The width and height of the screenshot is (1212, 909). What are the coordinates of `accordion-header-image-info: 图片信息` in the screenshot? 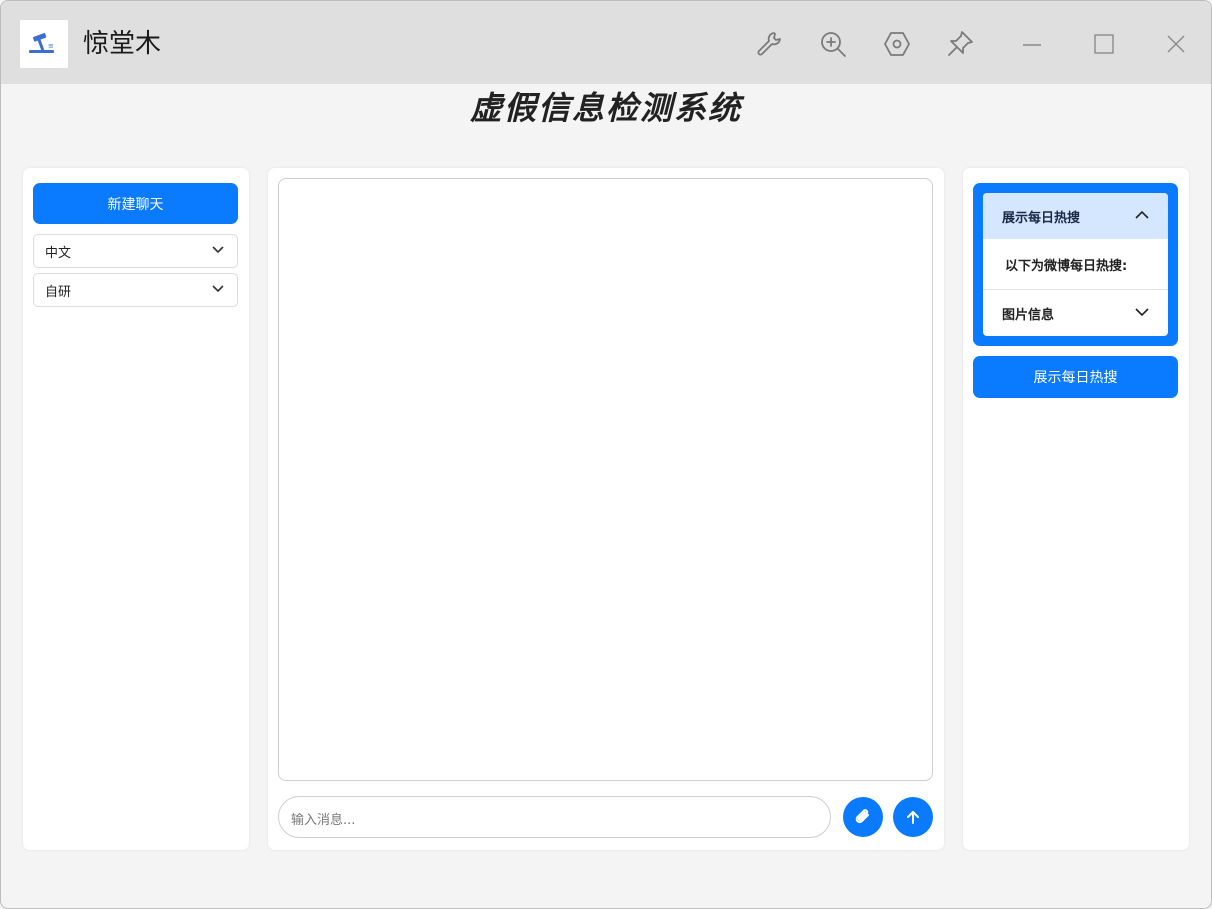 It's located at (1075, 313).